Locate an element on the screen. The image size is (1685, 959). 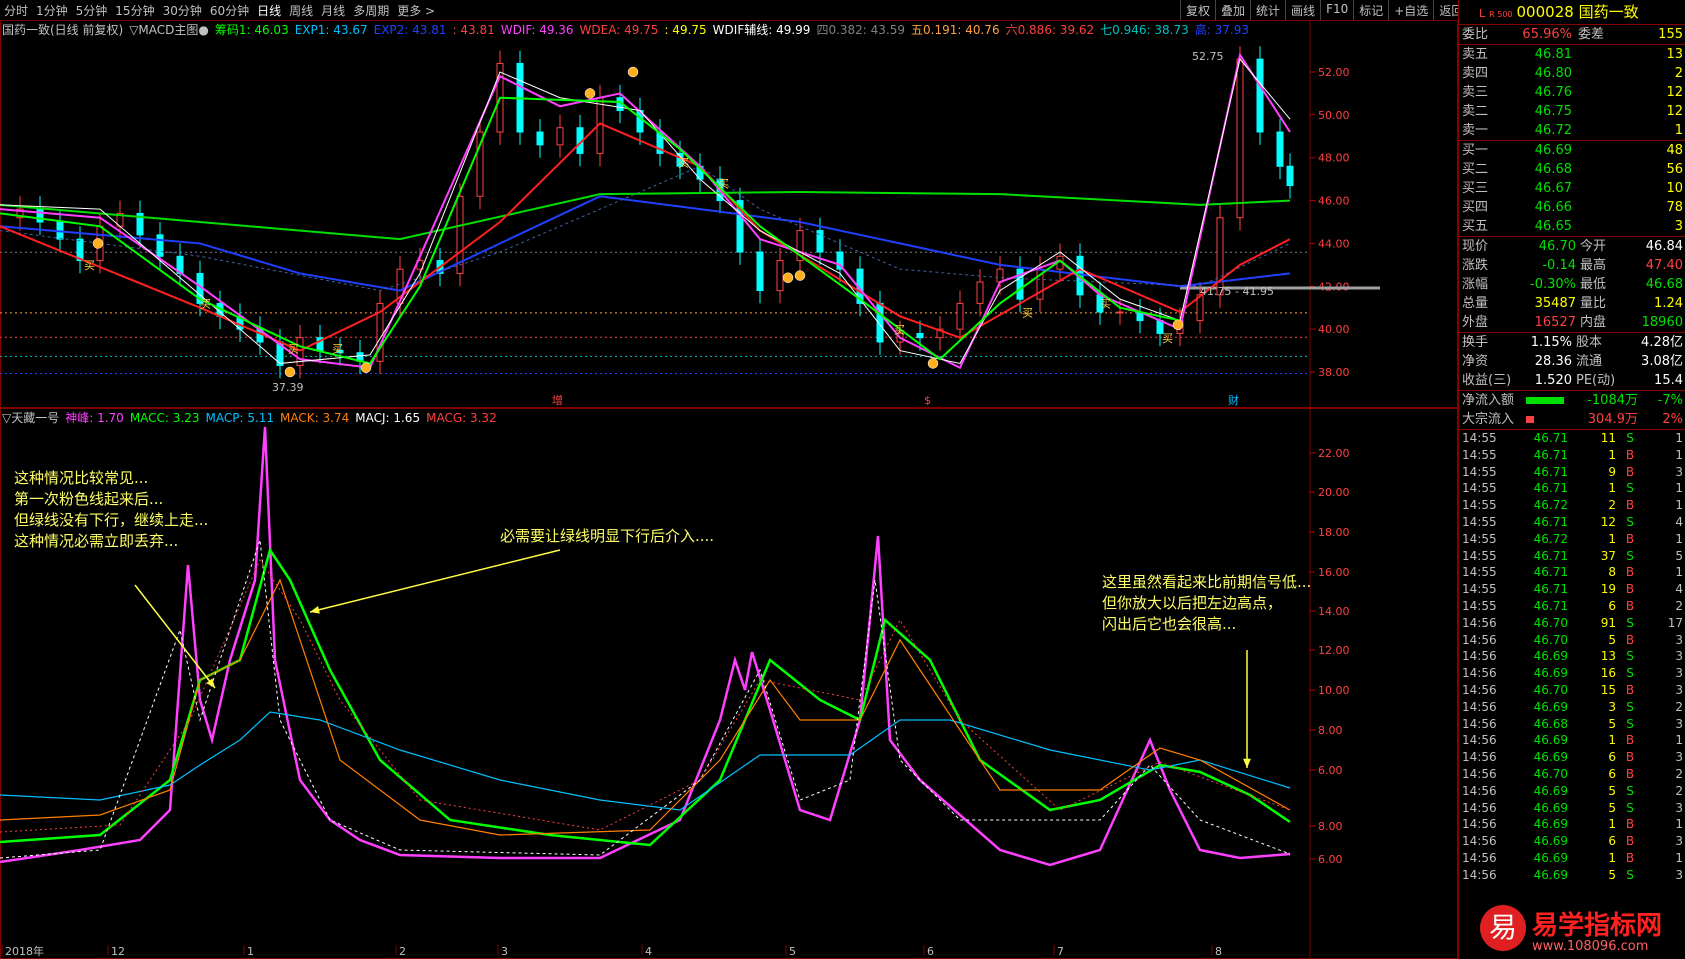
tab-period: 多周期 is located at coordinates (371, 10).